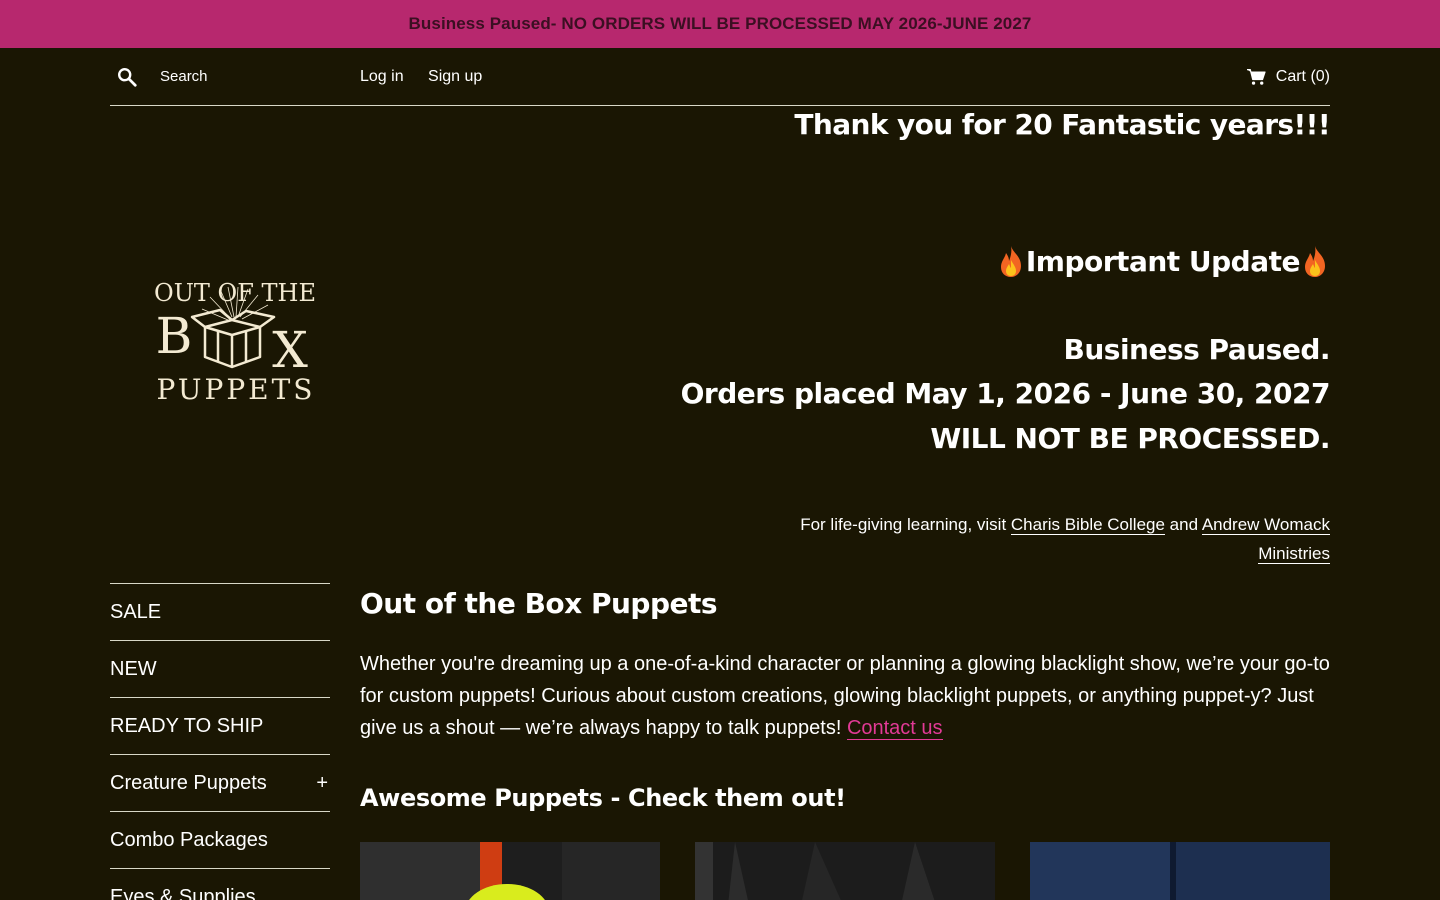  I want to click on logo-letter-b: B, so click(174, 336).